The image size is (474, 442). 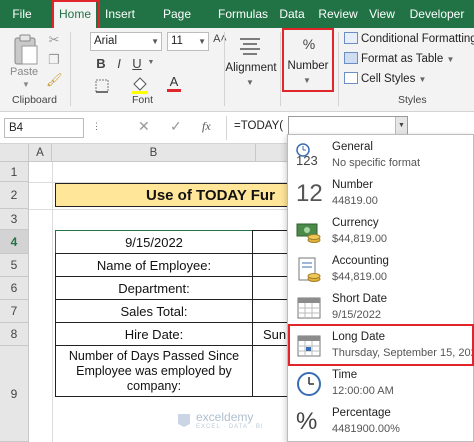 What do you see at coordinates (154, 242) in the screenshot?
I see `date-cell-b4: 9/15/2022` at bounding box center [154, 242].